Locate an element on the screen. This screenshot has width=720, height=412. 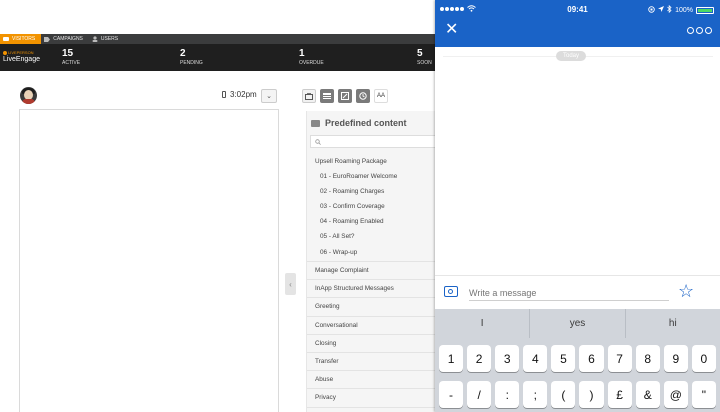
keyboard-key: £ is located at coordinates (619, 394).